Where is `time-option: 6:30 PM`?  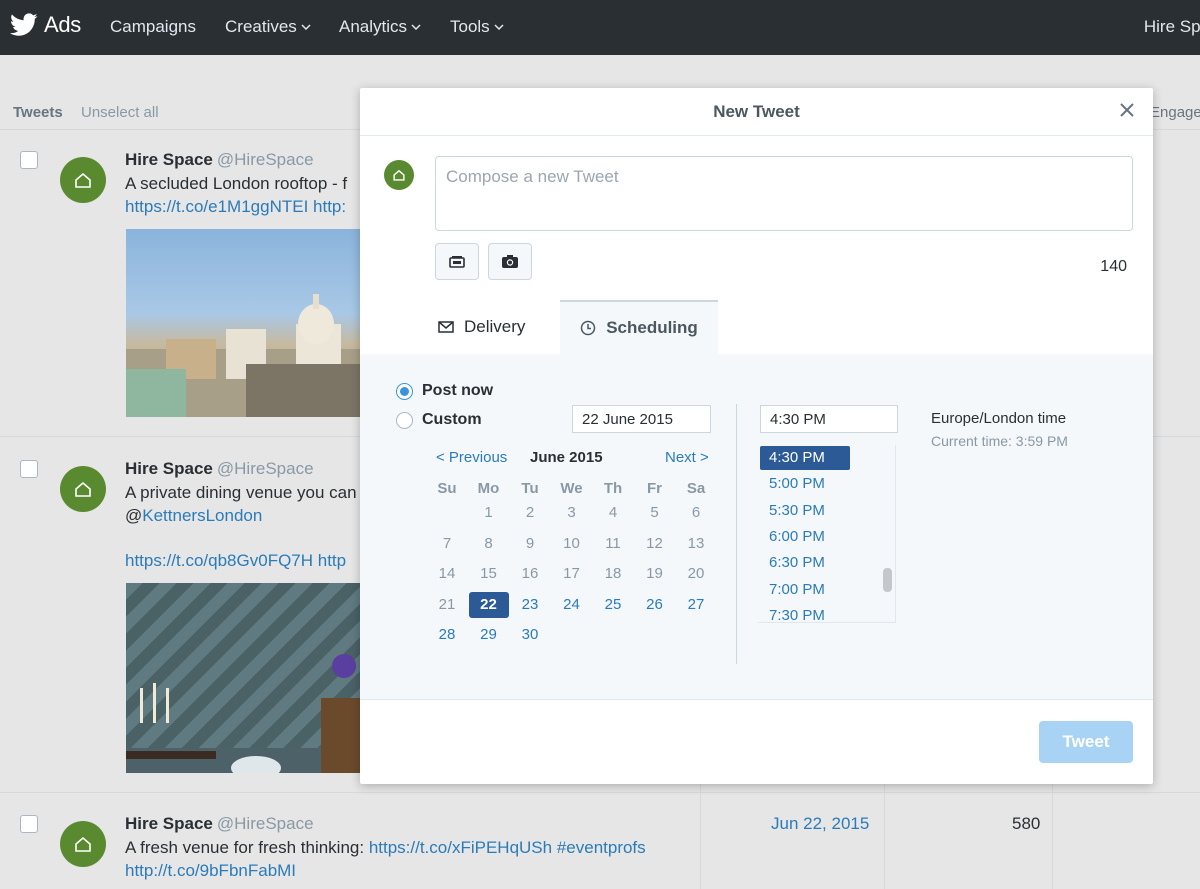
time-option: 6:30 PM is located at coordinates (805, 563).